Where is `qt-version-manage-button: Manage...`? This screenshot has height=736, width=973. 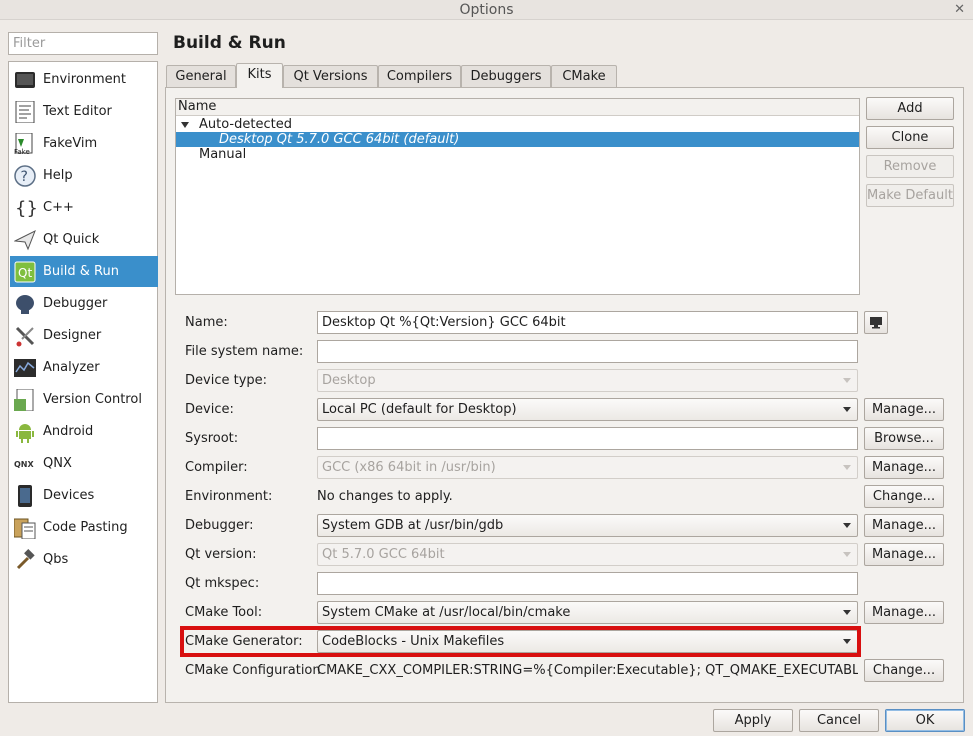 qt-version-manage-button: Manage... is located at coordinates (904, 554).